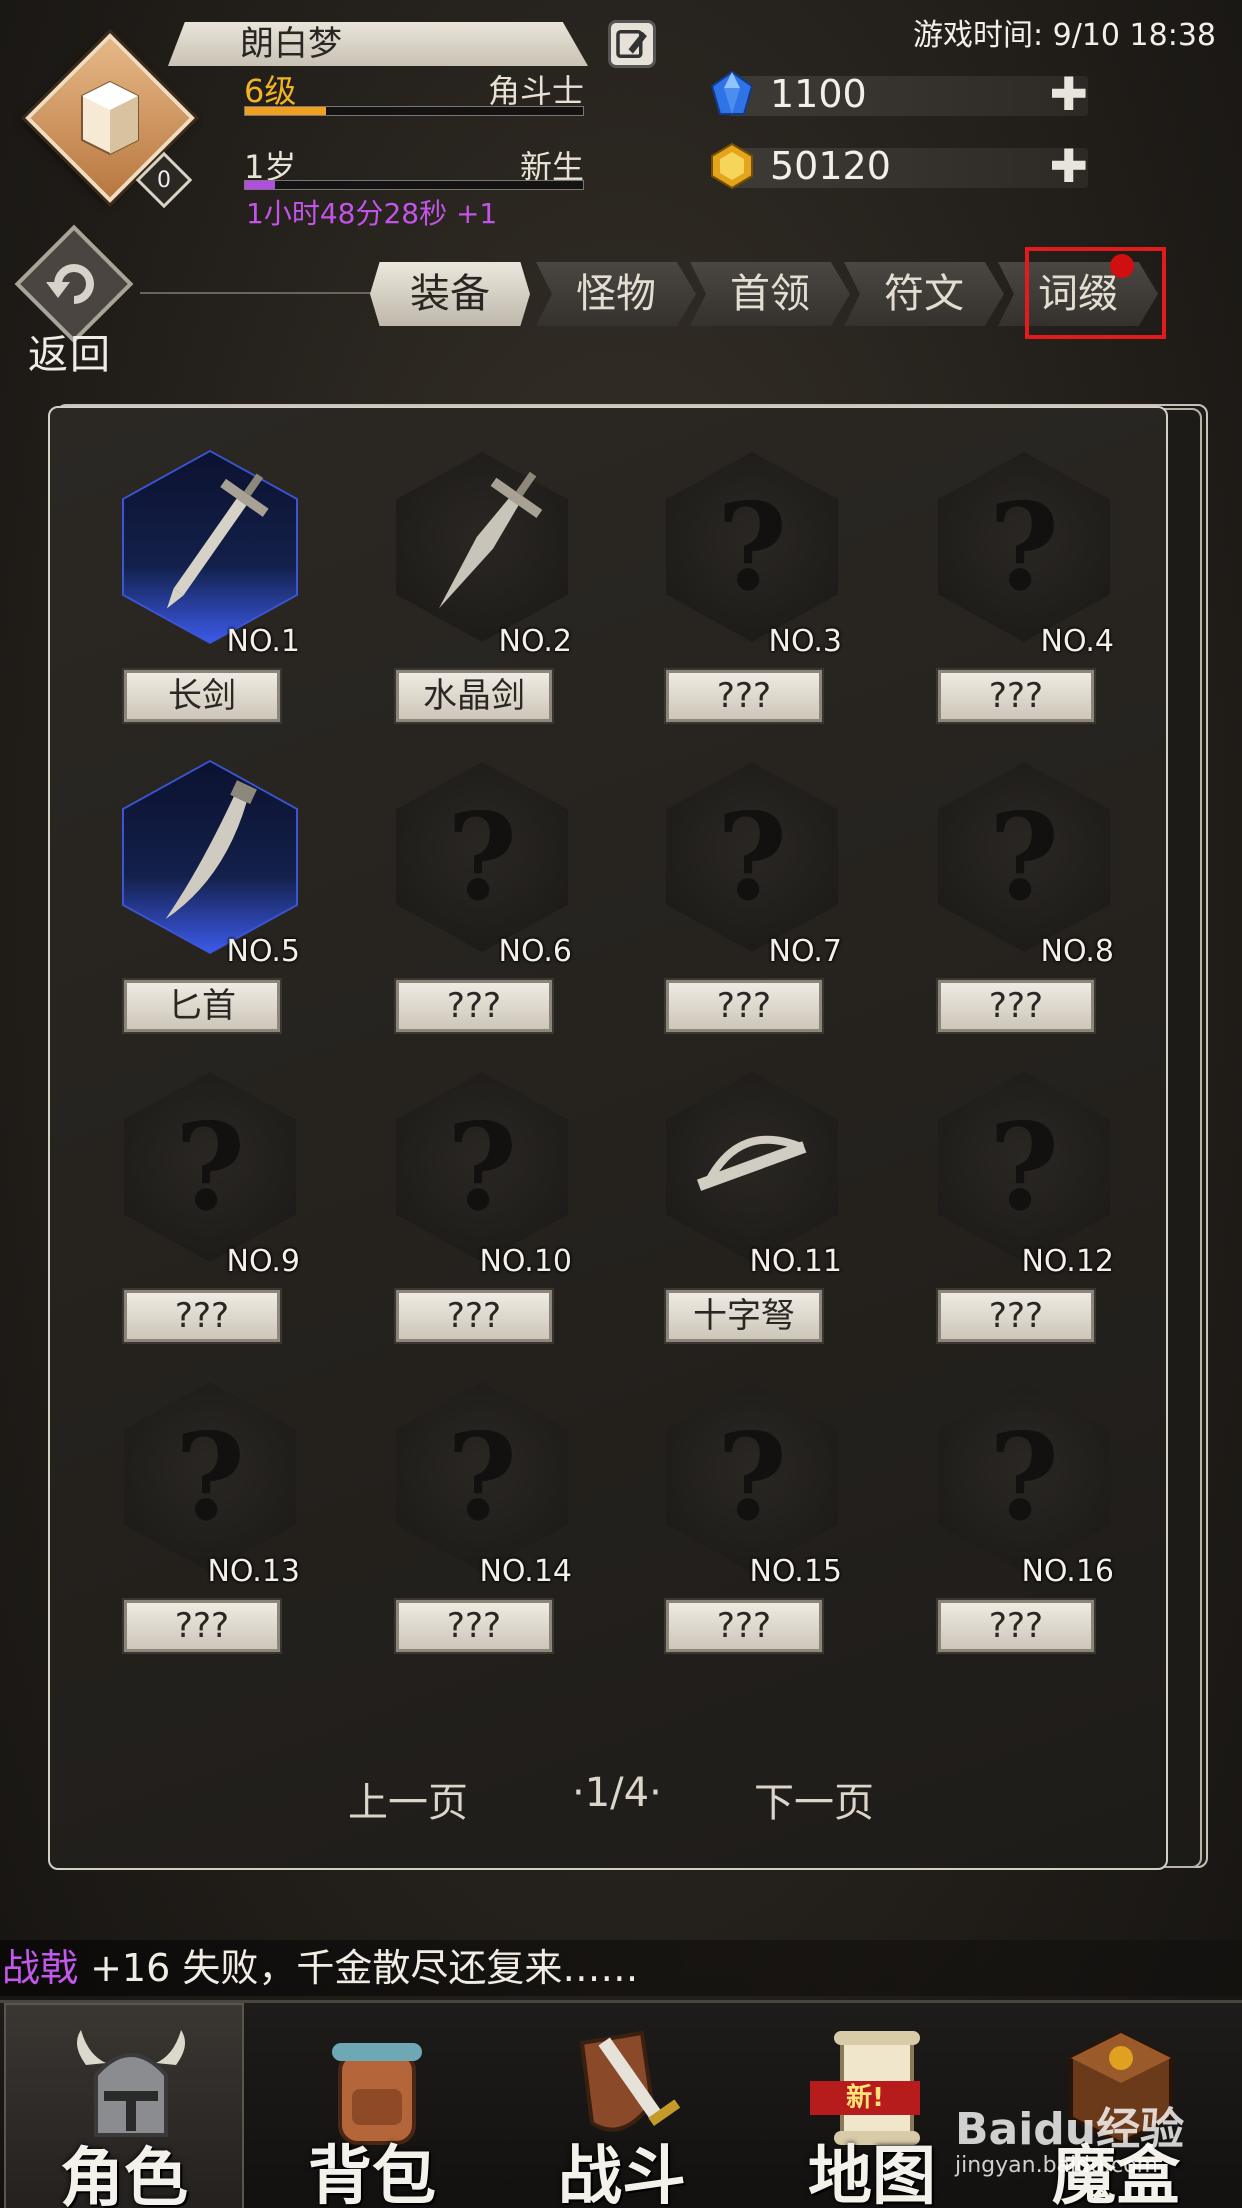 This screenshot has height=2208, width=1242. What do you see at coordinates (256, 293) in the screenshot?
I see `tab-connector-line` at bounding box center [256, 293].